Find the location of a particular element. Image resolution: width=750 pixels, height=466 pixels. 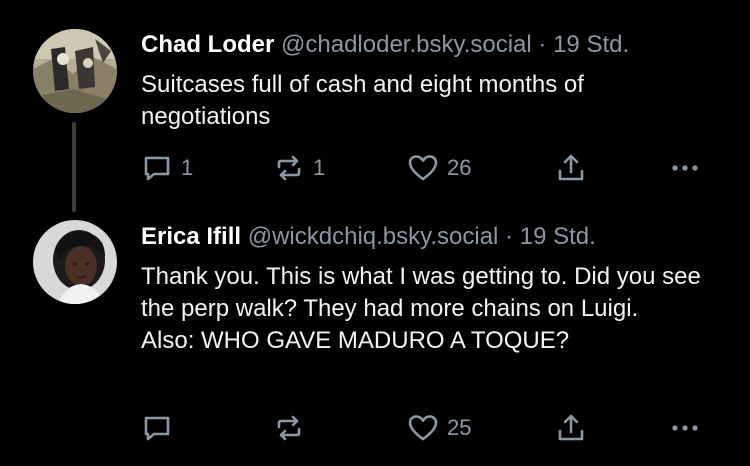

post-actions: 1 1 26 is located at coordinates (431, 168).